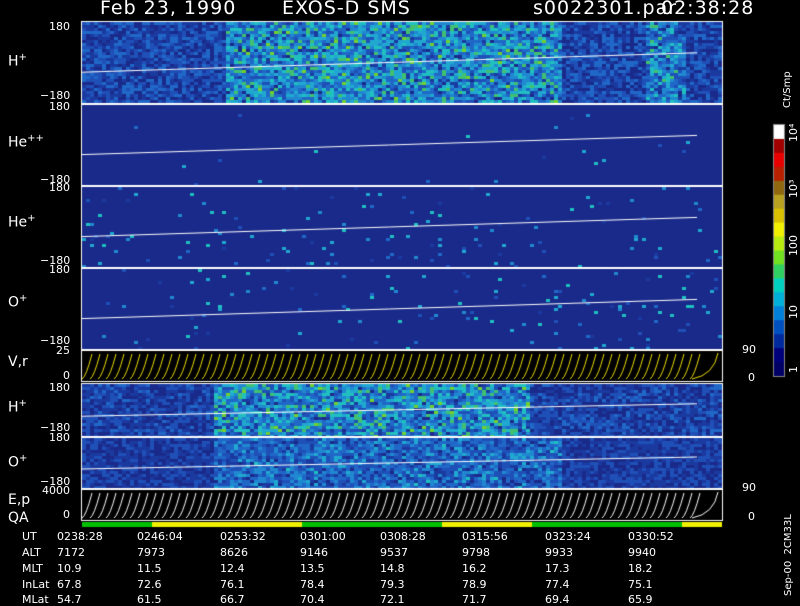 The width and height of the screenshot is (800, 606). Describe the element at coordinates (751, 377) in the screenshot. I see `tick-right-vr-bottom: 0` at that location.